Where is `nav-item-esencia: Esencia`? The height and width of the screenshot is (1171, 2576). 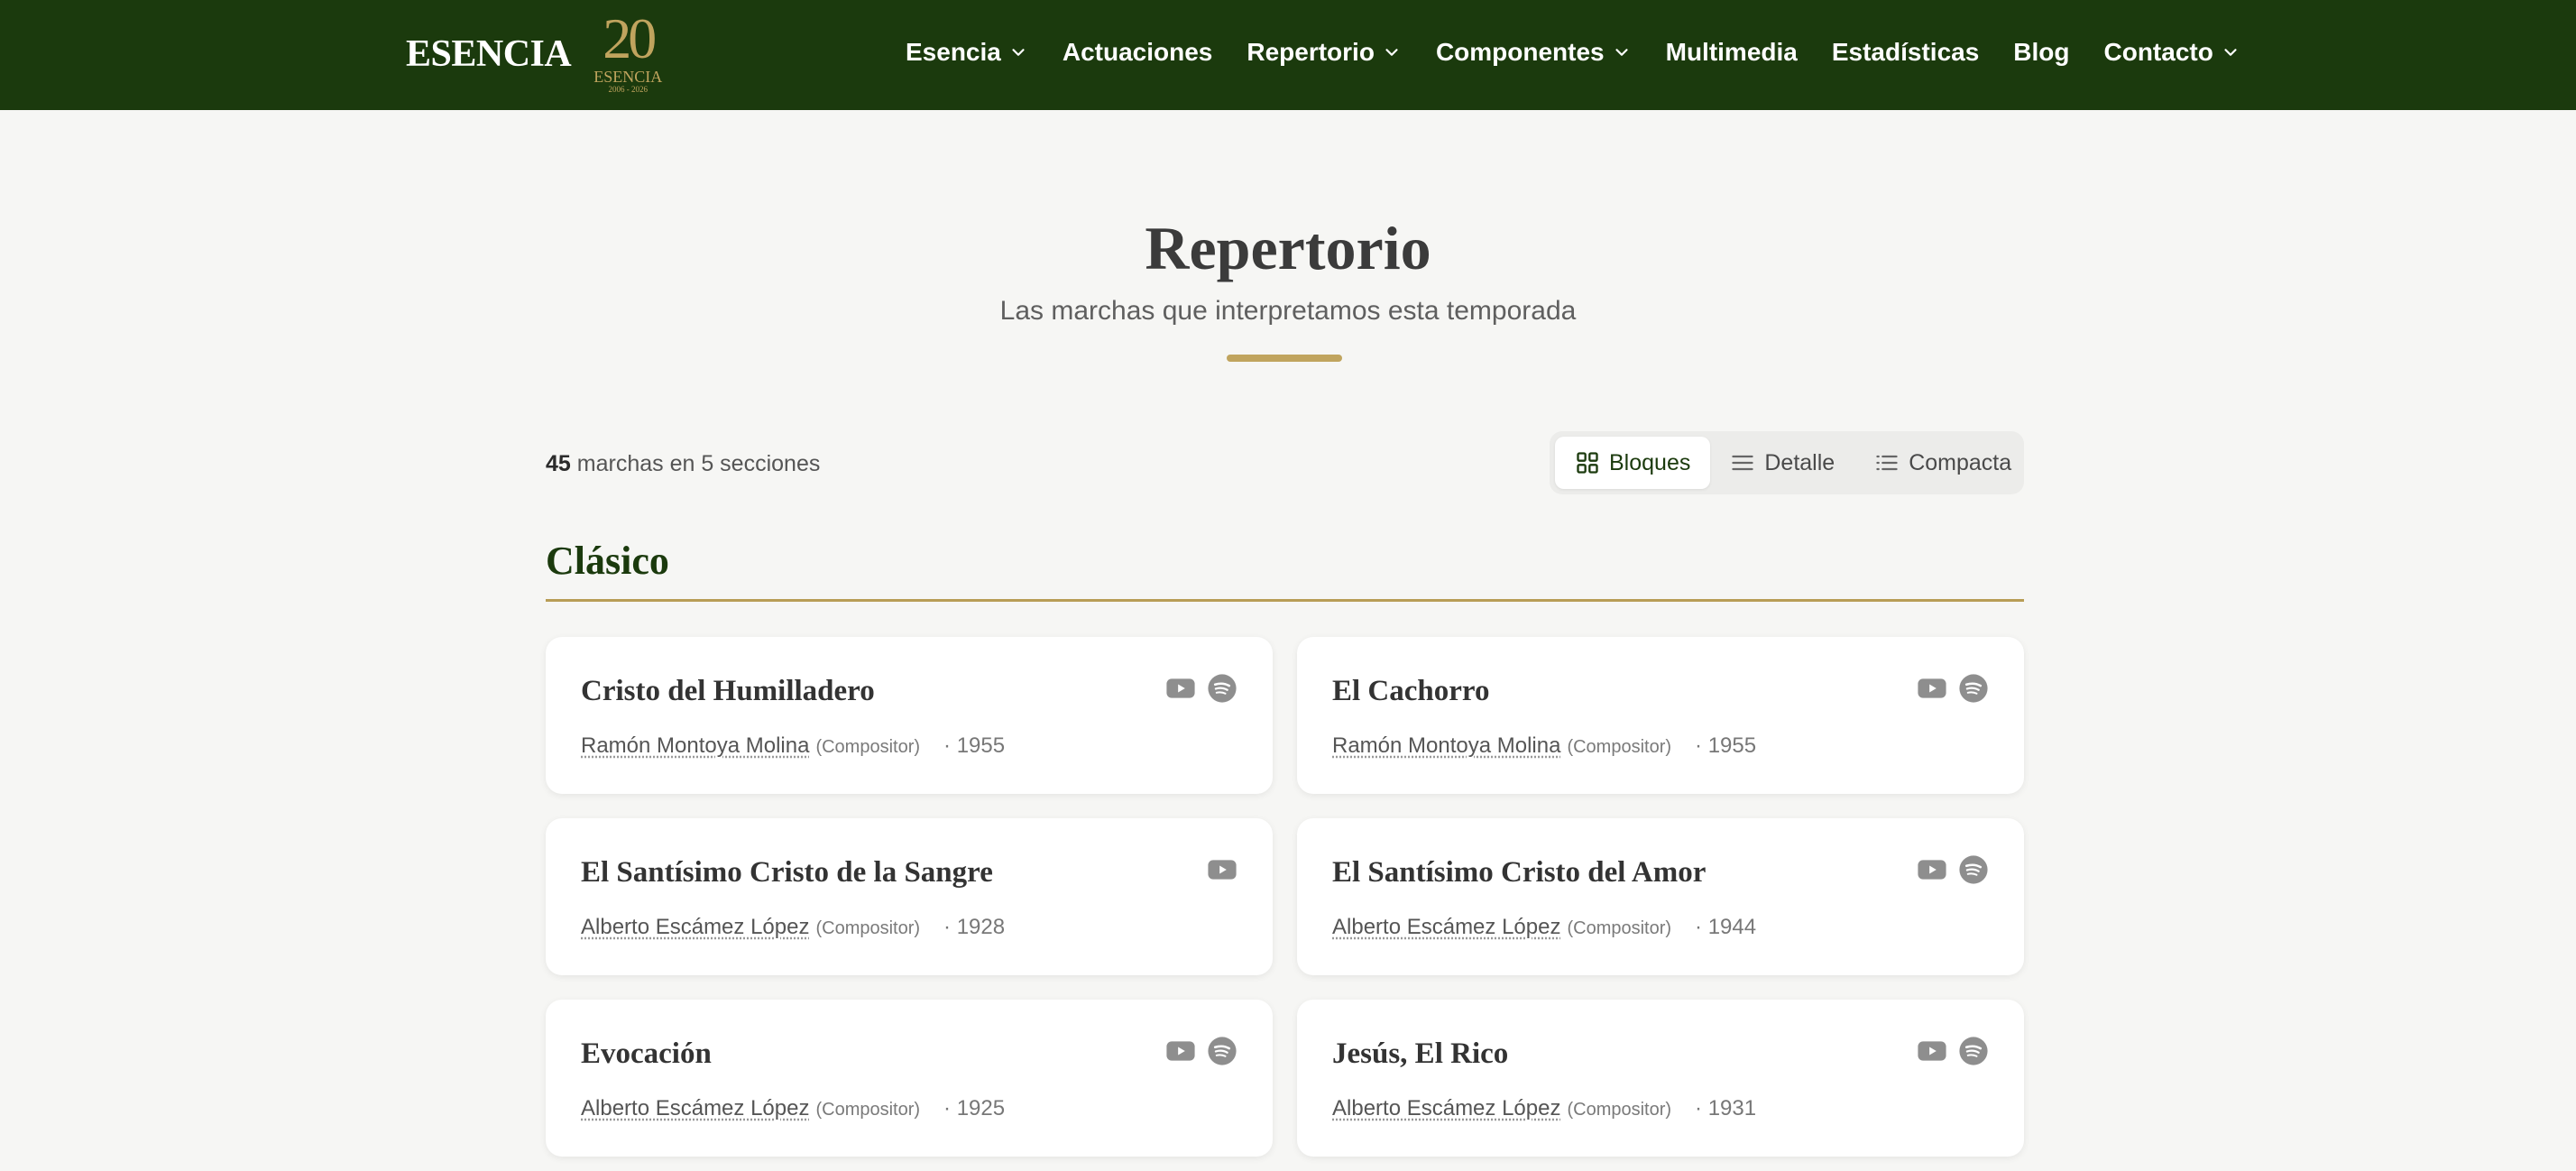 nav-item-esencia: Esencia is located at coordinates (967, 52).